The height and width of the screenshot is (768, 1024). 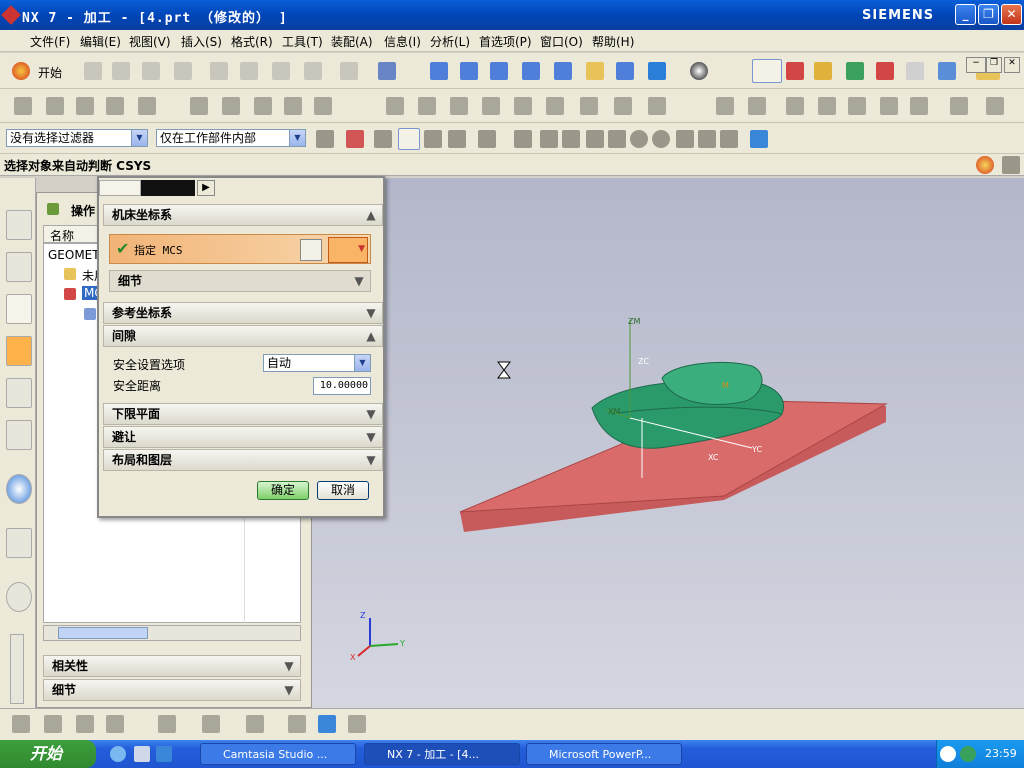 I want to click on feature-group-icon, so click(x=757, y=106).